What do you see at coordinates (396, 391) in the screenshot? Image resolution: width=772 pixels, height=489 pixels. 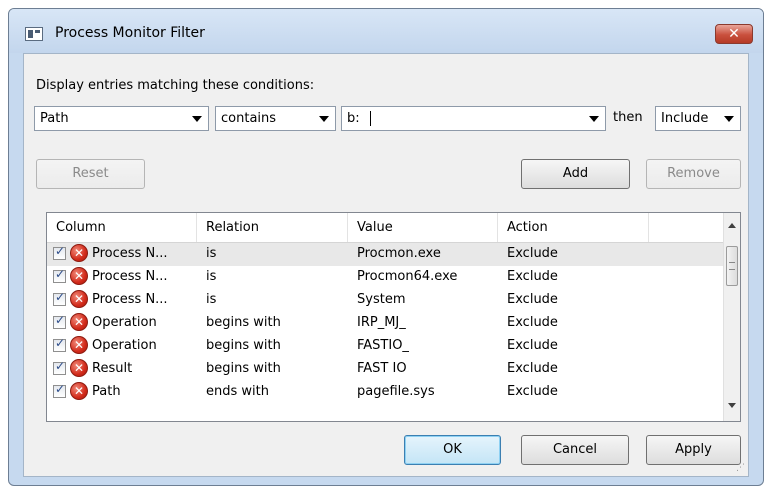 I see `cell-value: pagefile.sys` at bounding box center [396, 391].